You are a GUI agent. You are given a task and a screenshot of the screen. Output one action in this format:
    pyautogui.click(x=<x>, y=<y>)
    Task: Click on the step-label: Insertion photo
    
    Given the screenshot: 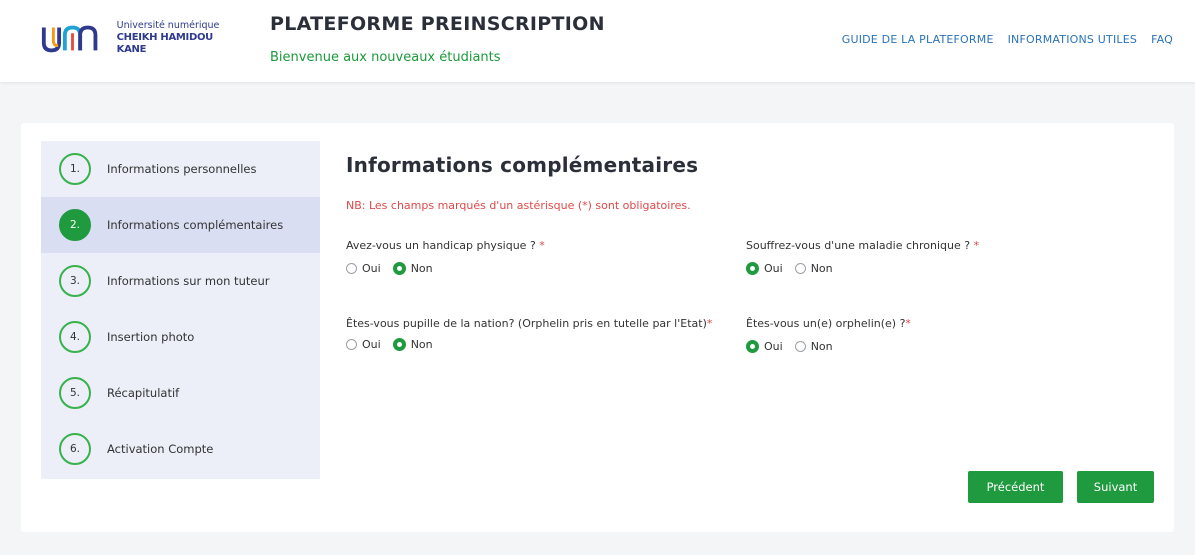 What is the action you would take?
    pyautogui.click(x=151, y=337)
    